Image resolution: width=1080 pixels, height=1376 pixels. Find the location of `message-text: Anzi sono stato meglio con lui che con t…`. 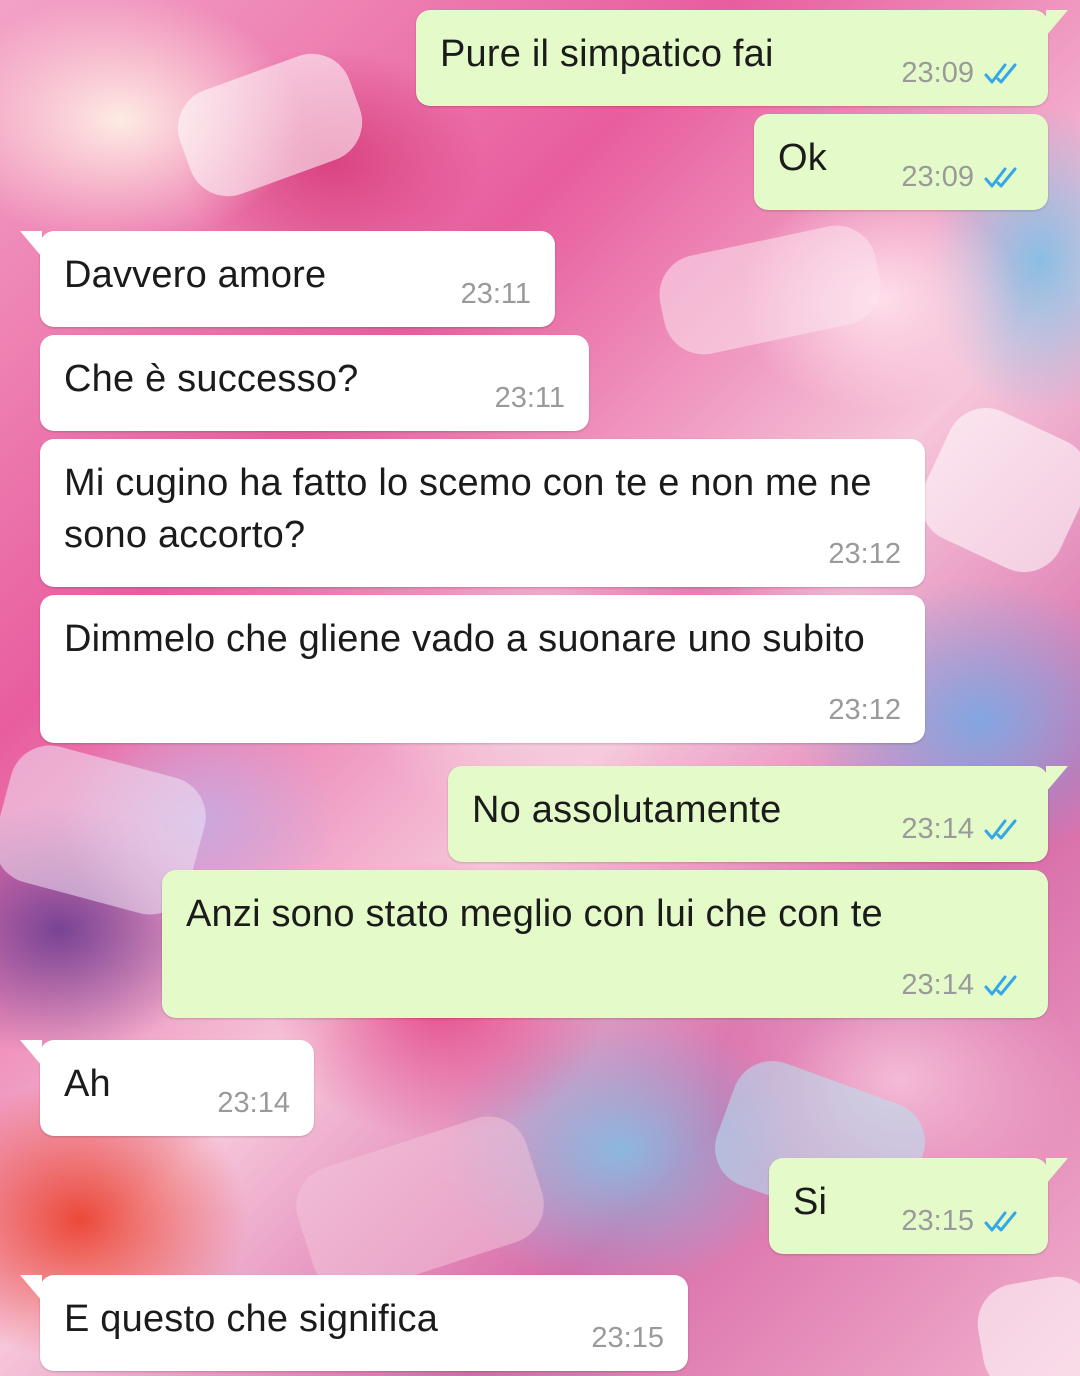

message-text: Anzi sono stato meglio con lui che con t… is located at coordinates (534, 914).